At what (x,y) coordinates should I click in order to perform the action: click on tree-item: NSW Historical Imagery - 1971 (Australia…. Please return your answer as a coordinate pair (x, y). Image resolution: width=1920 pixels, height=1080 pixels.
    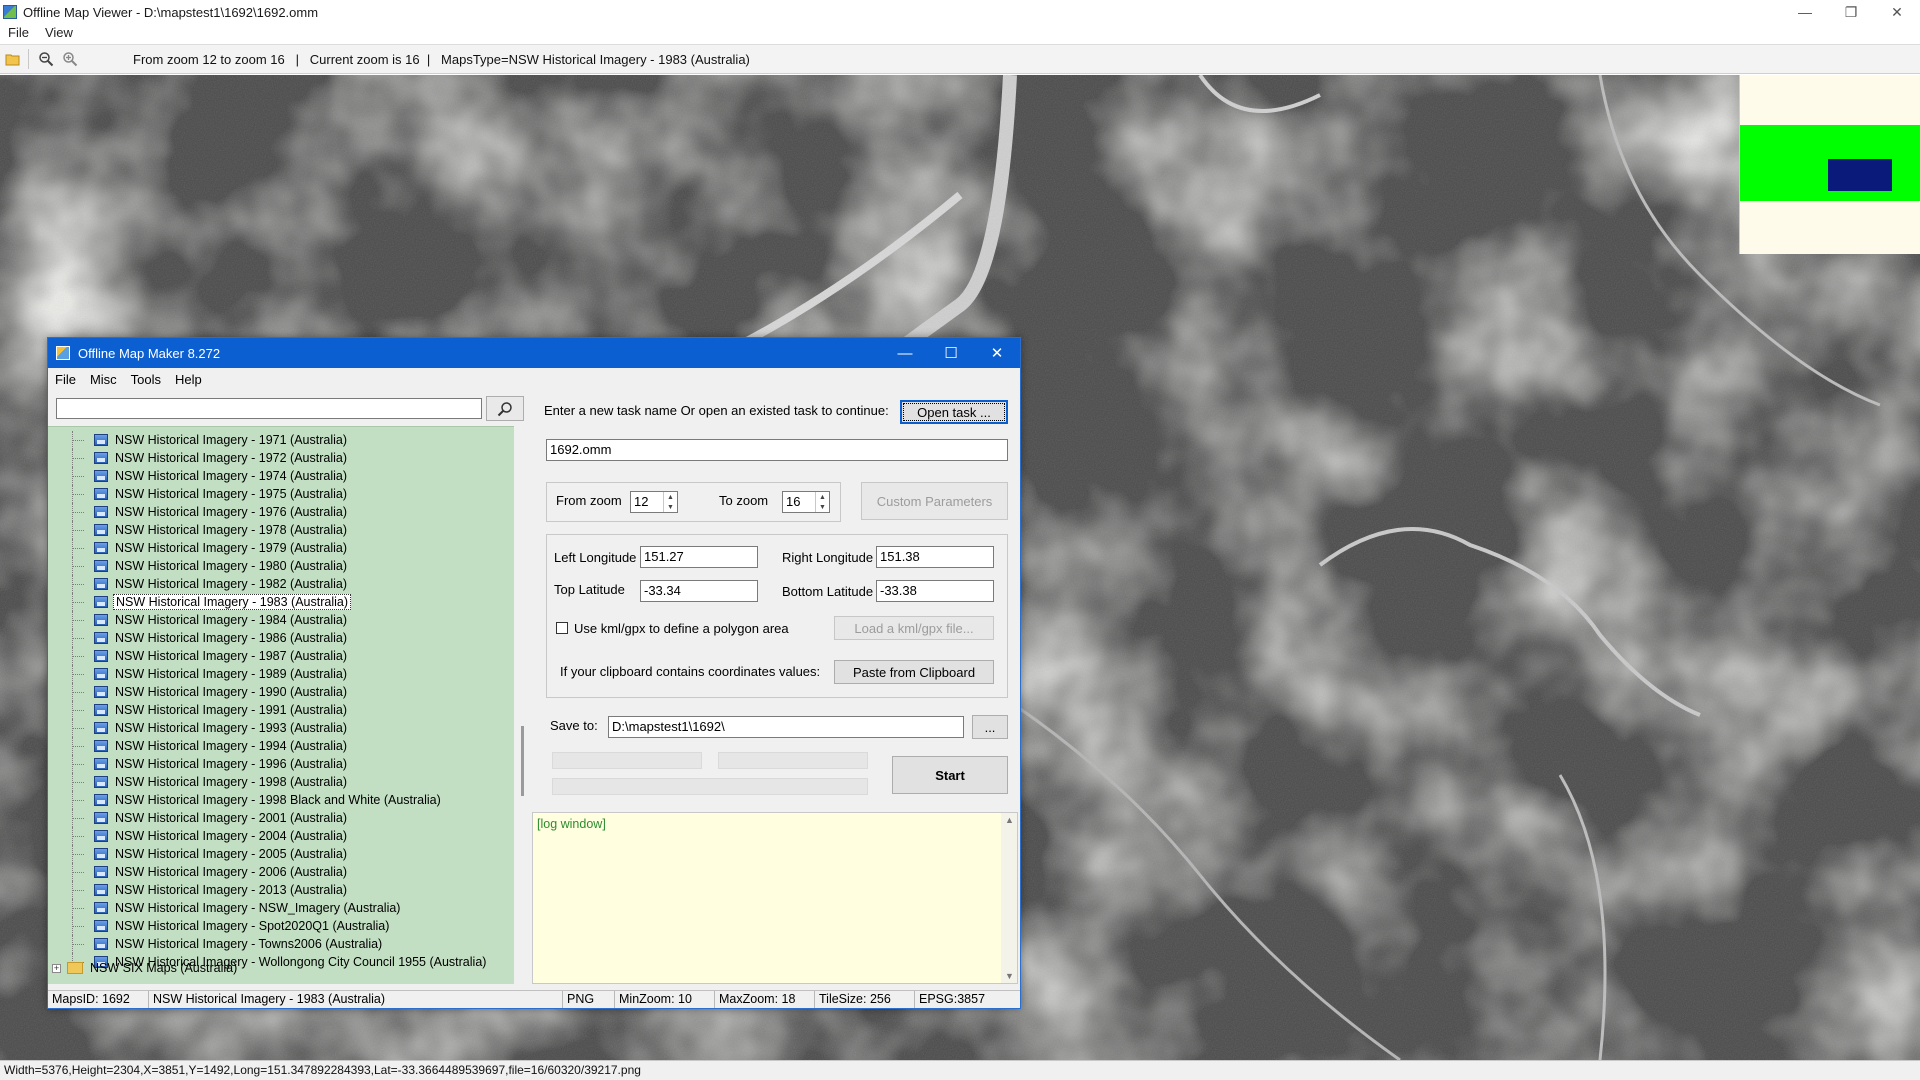
    Looking at the image, I should click on (210, 440).